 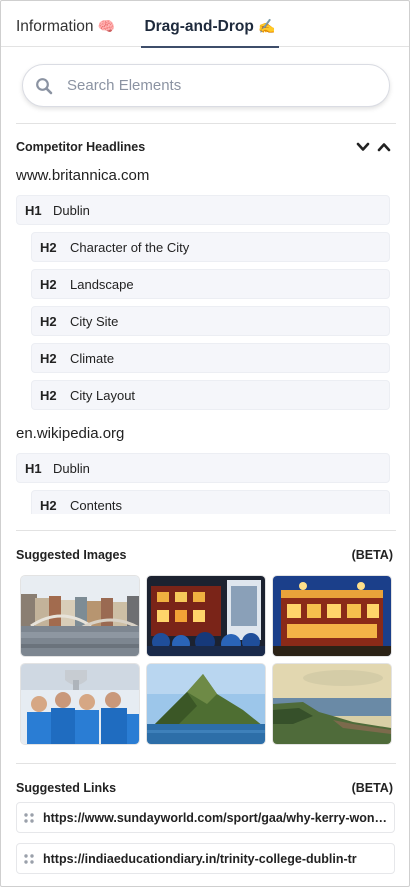 I want to click on search-icon, so click(x=44, y=86).